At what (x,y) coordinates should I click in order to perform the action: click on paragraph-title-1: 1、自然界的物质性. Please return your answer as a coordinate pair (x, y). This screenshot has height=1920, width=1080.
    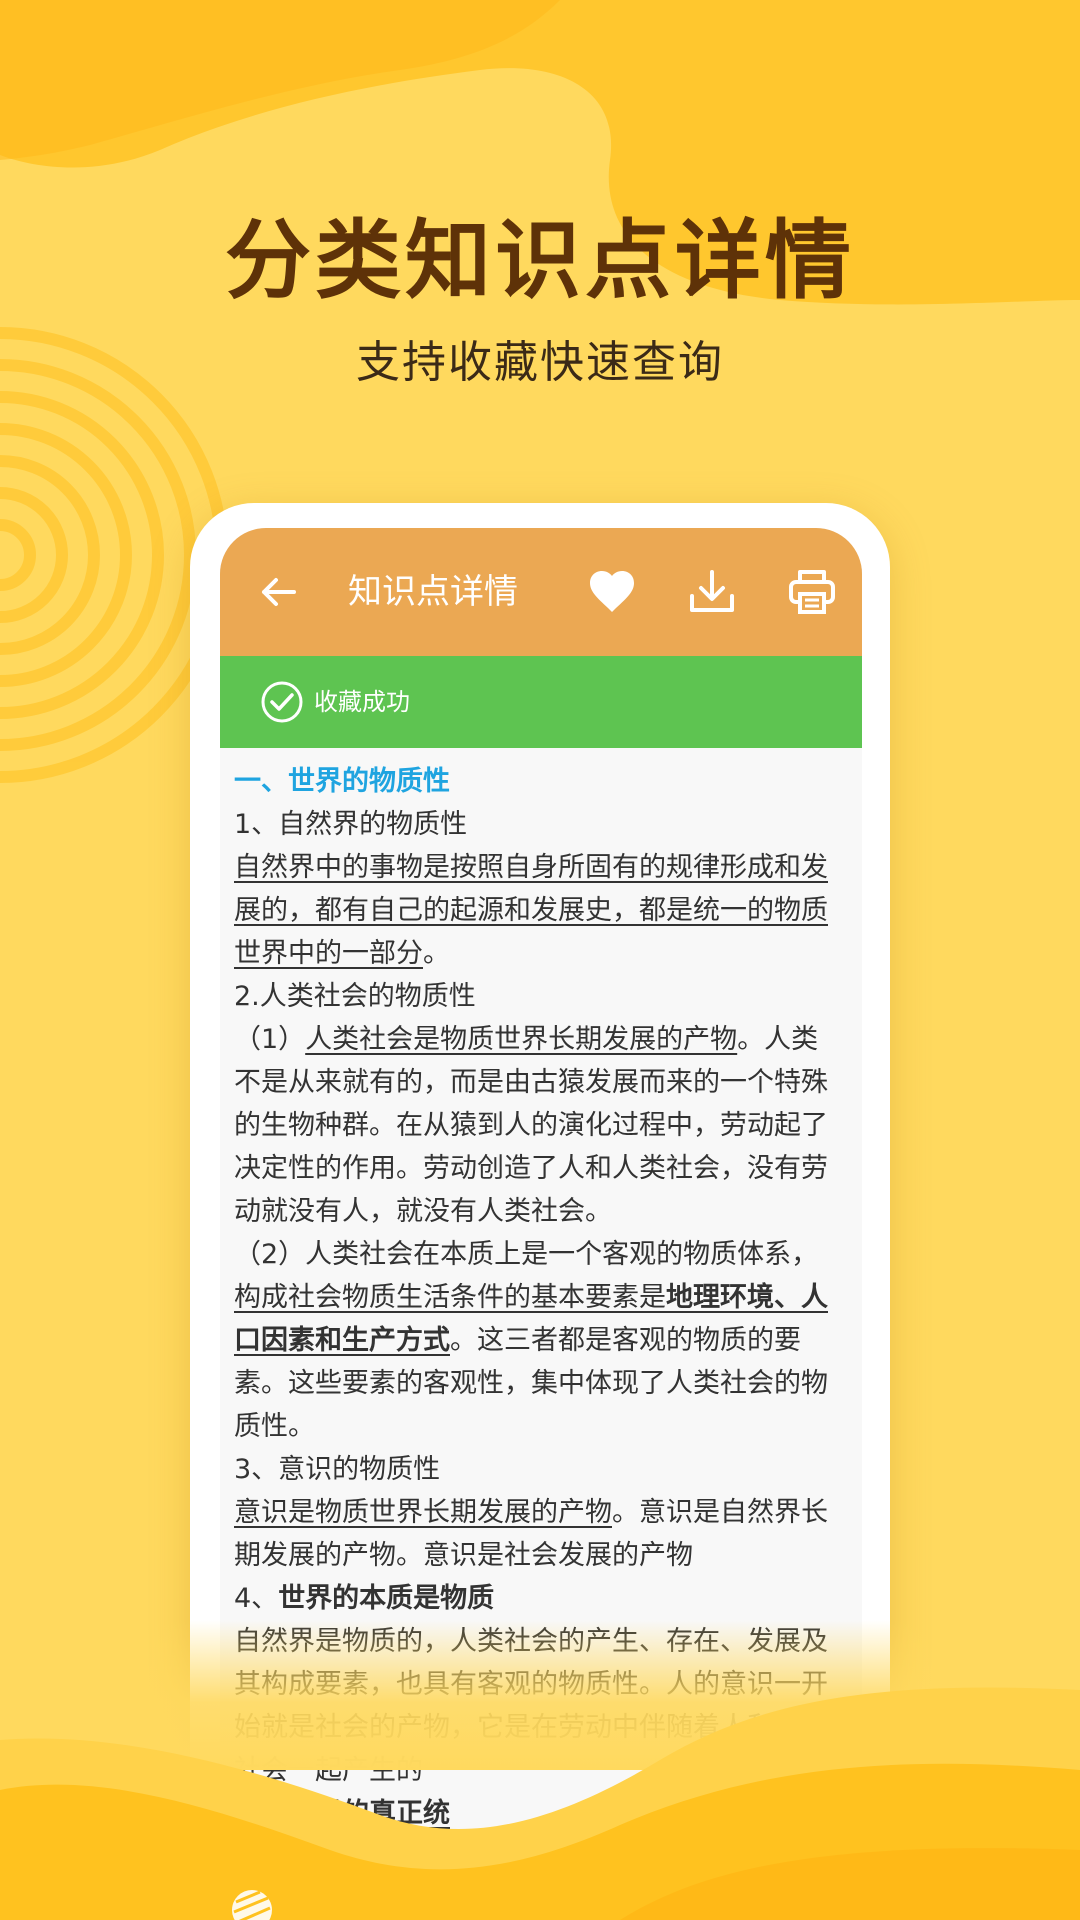
    Looking at the image, I should click on (351, 824).